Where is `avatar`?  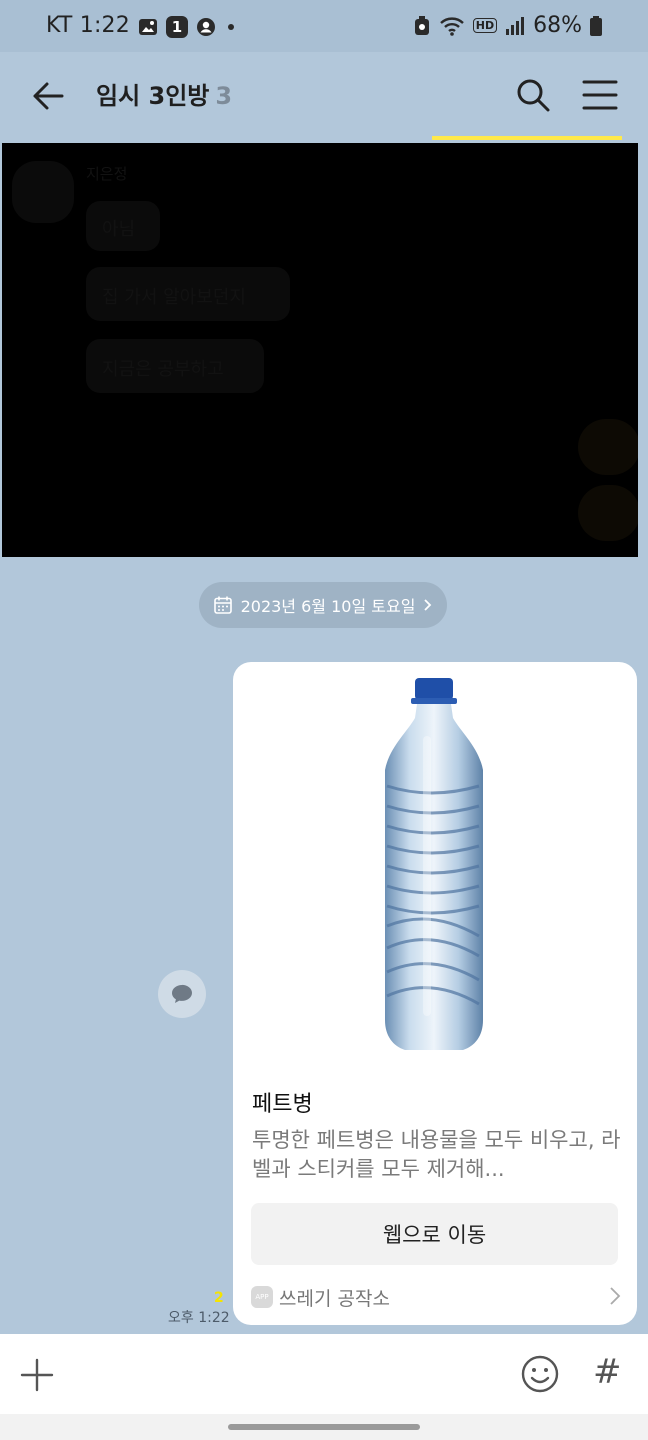 avatar is located at coordinates (43, 192).